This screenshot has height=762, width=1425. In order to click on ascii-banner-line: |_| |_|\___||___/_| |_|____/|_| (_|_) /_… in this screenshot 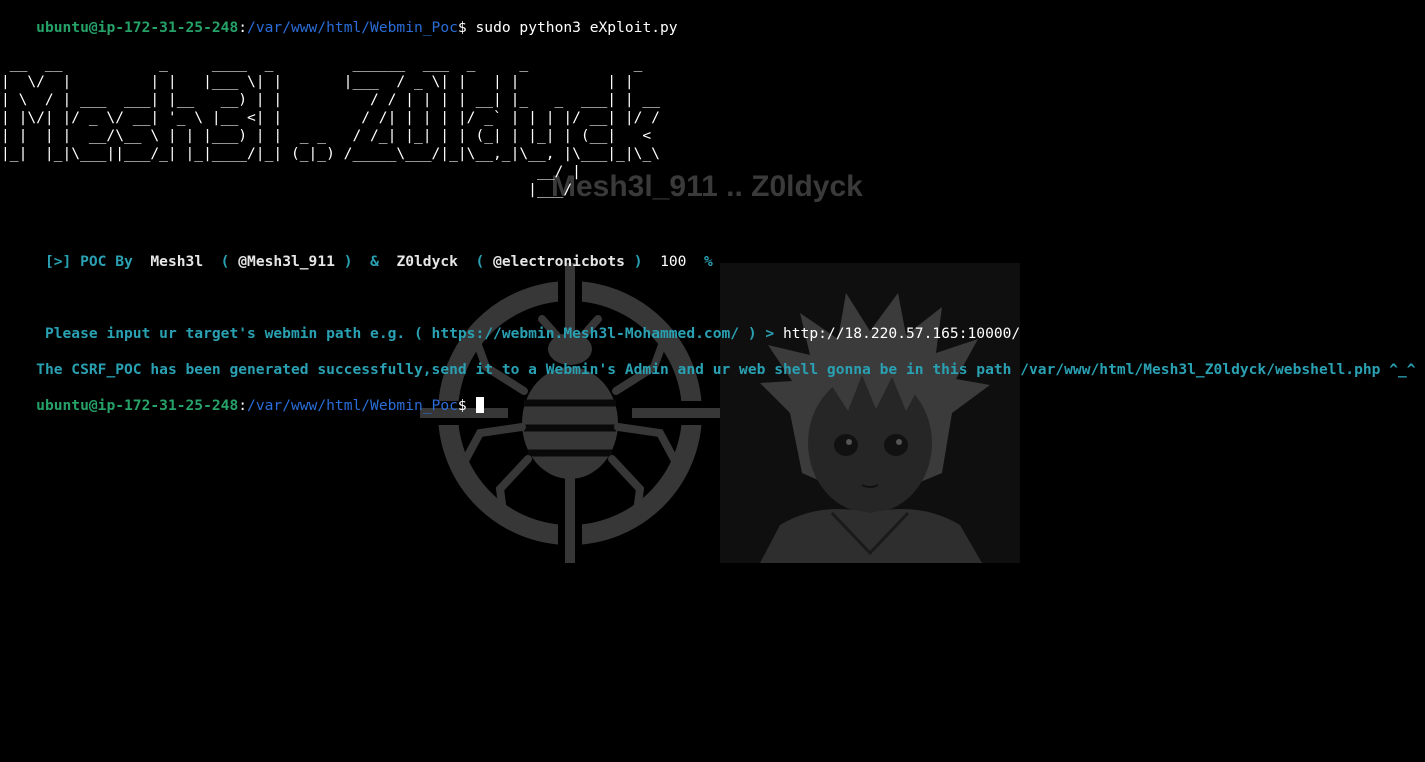, I will do `click(330, 153)`.